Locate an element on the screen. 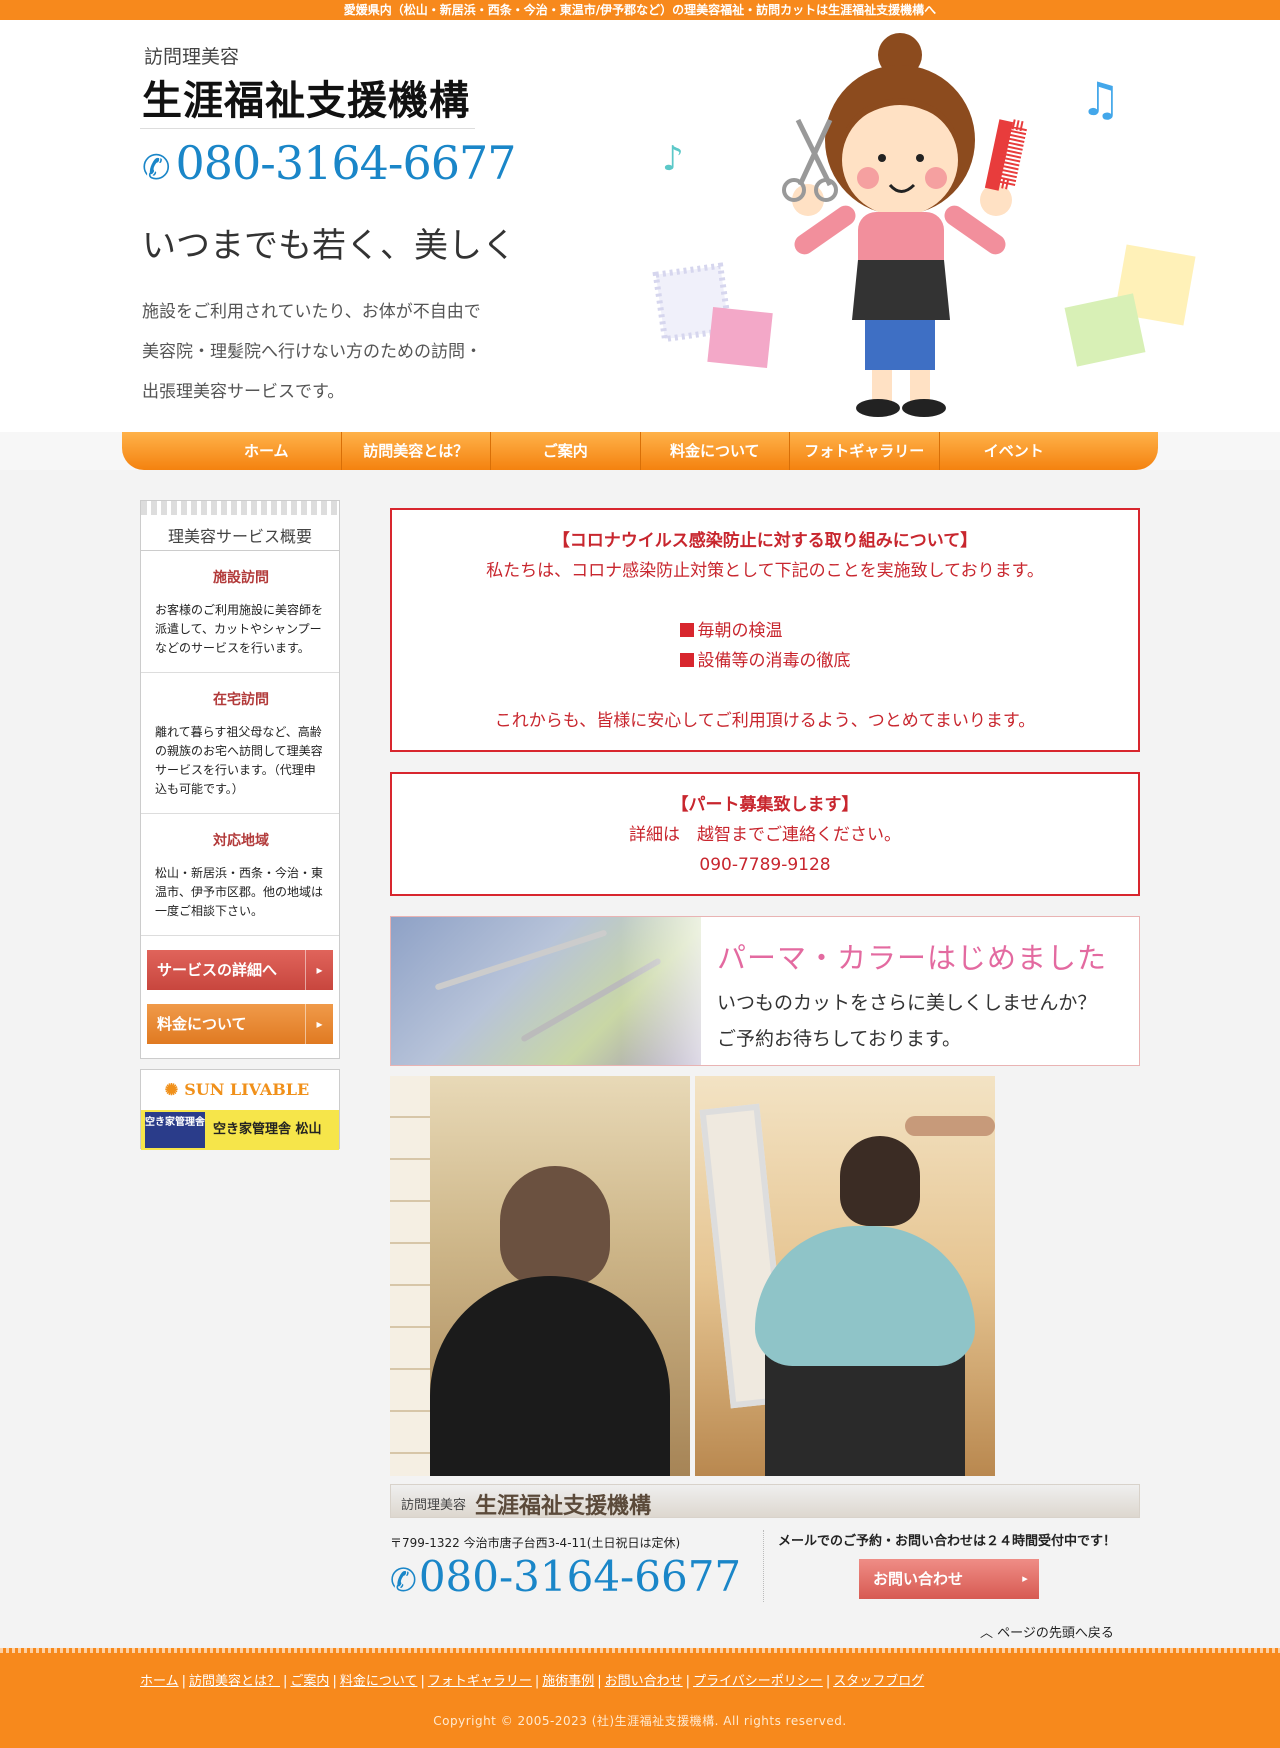 This screenshot has height=1748, width=1280. towel-right is located at coordinates (1130, 305).